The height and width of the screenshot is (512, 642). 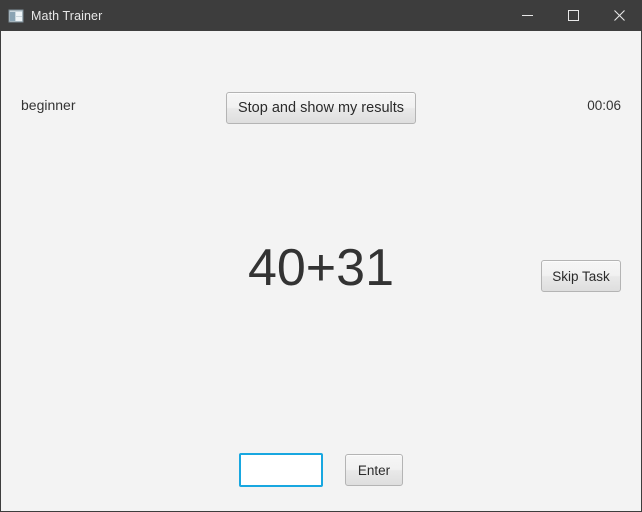 I want to click on maximize-button, so click(x=573, y=15).